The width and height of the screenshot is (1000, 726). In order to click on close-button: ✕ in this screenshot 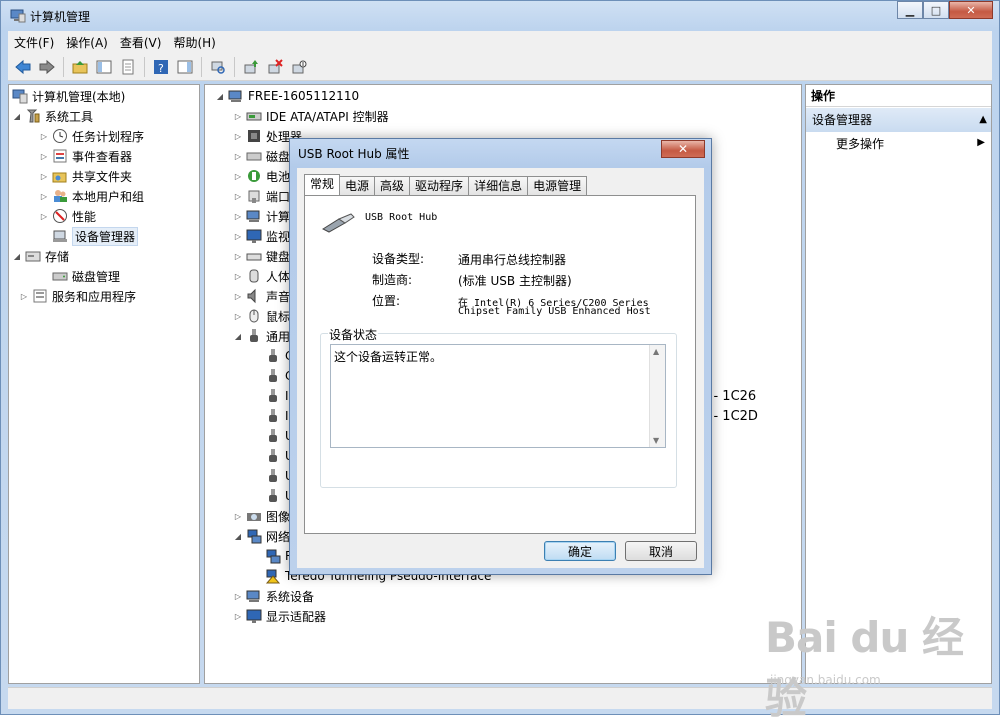, I will do `click(971, 10)`.